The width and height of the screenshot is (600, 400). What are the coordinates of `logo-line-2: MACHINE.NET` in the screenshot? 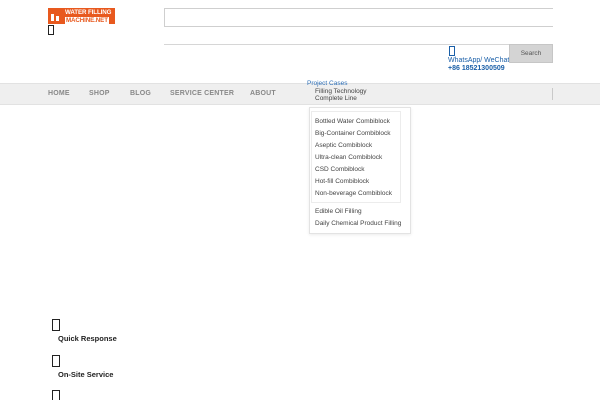 It's located at (87, 20).